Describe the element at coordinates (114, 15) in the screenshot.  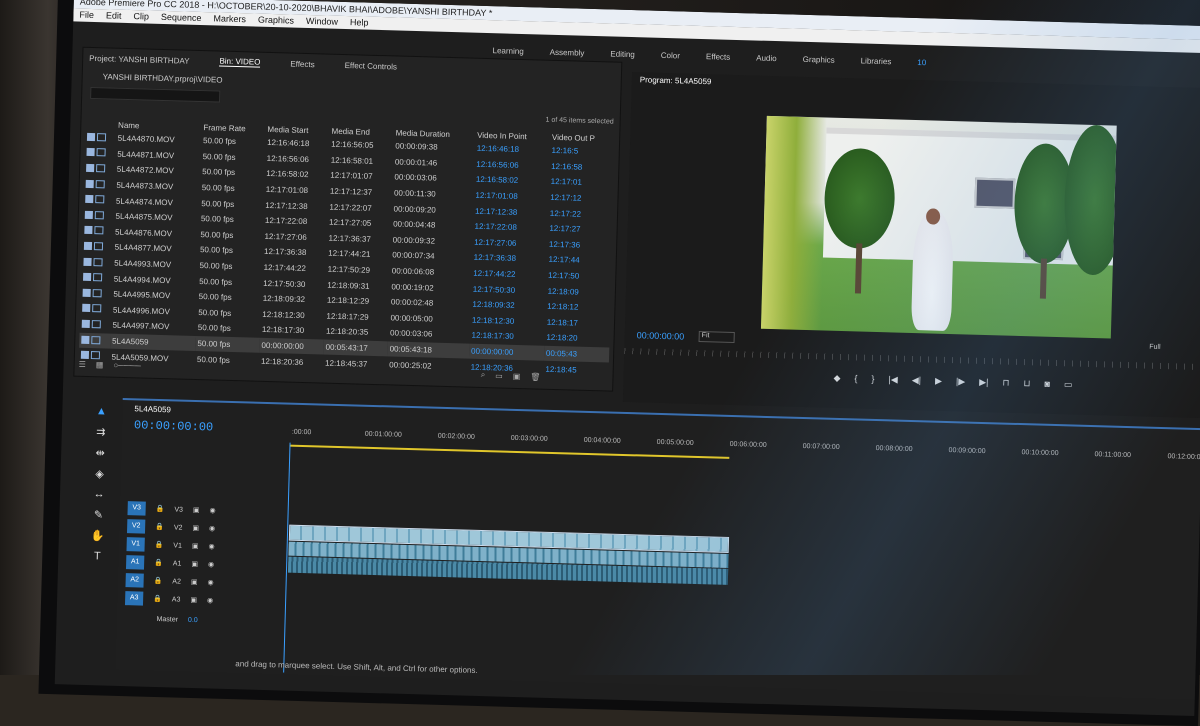
I see `menu-item: Edit` at that location.